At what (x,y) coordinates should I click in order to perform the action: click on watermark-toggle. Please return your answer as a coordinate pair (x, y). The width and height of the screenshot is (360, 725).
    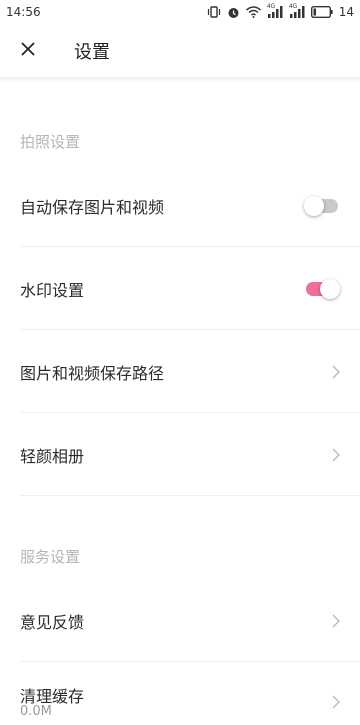
    Looking at the image, I should click on (322, 289).